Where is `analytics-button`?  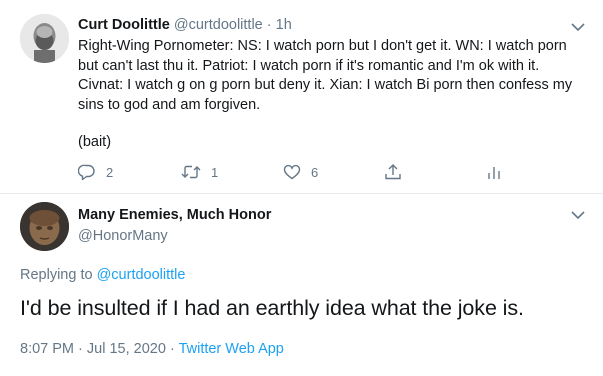 analytics-button is located at coordinates (494, 172).